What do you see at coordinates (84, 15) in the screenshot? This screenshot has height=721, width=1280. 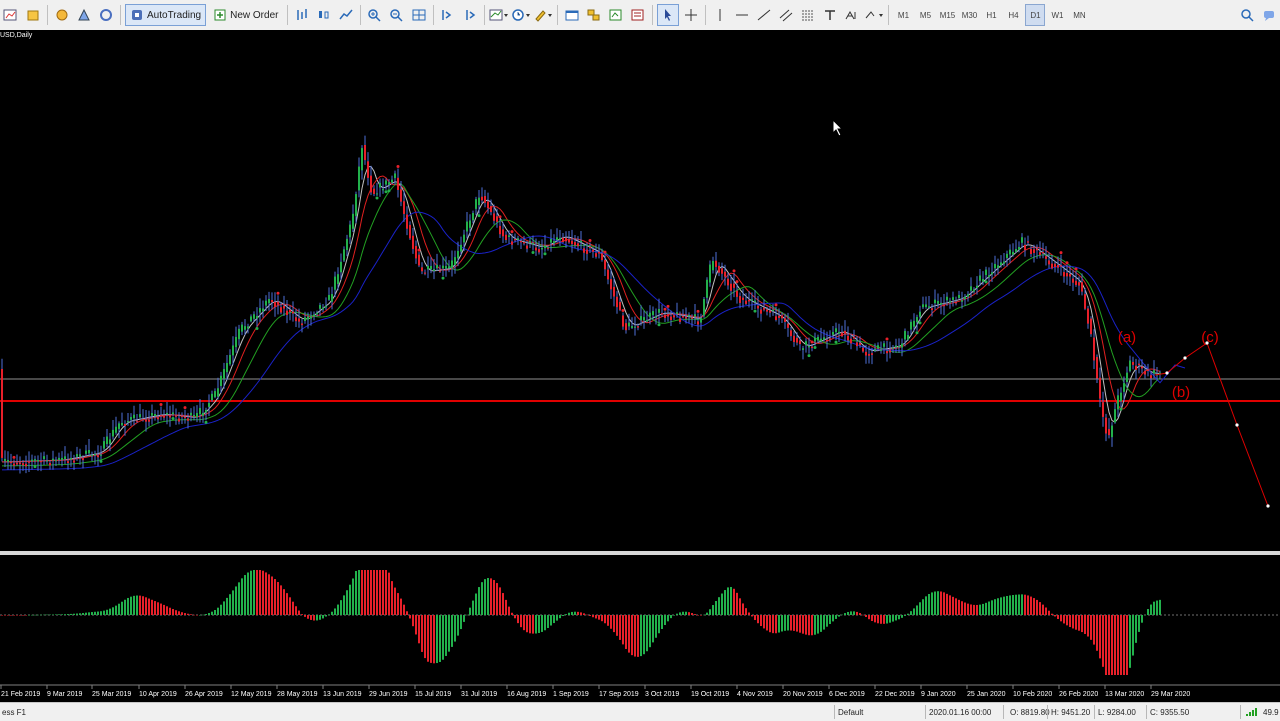 I see `navigator-button` at bounding box center [84, 15].